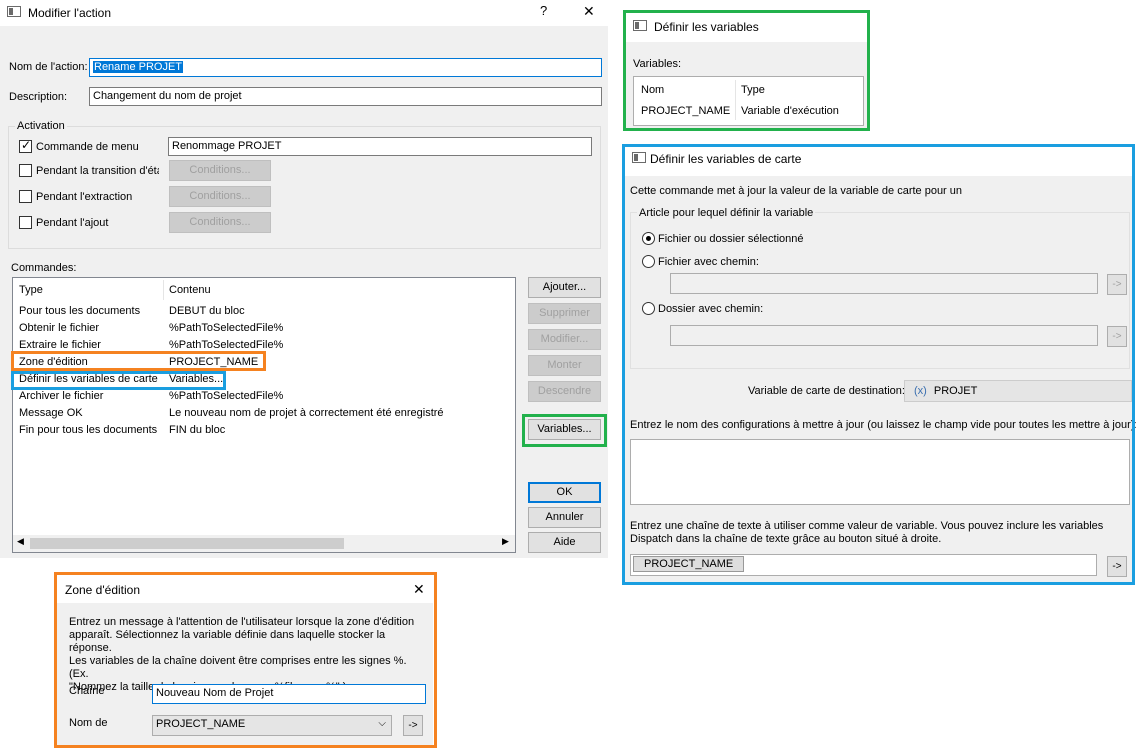 Image resolution: width=1136 pixels, height=756 pixels. What do you see at coordinates (48, 67) in the screenshot?
I see `action-name-label: Nom de l'action:` at bounding box center [48, 67].